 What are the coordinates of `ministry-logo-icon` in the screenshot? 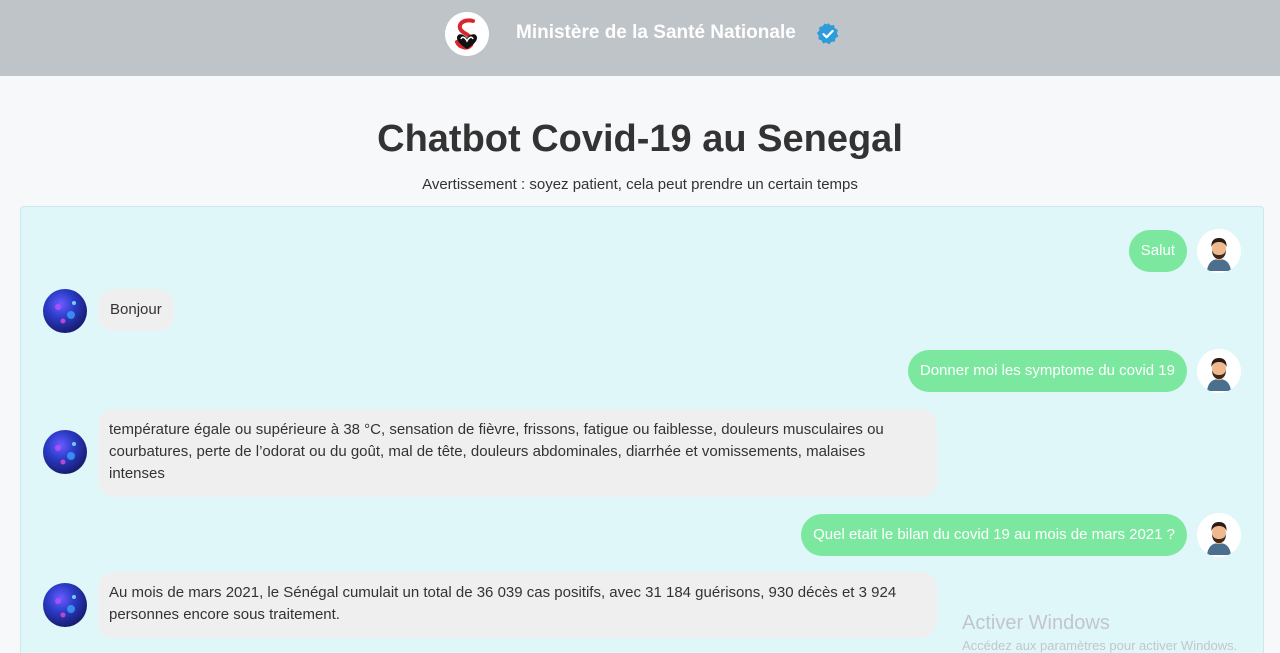 It's located at (467, 34).